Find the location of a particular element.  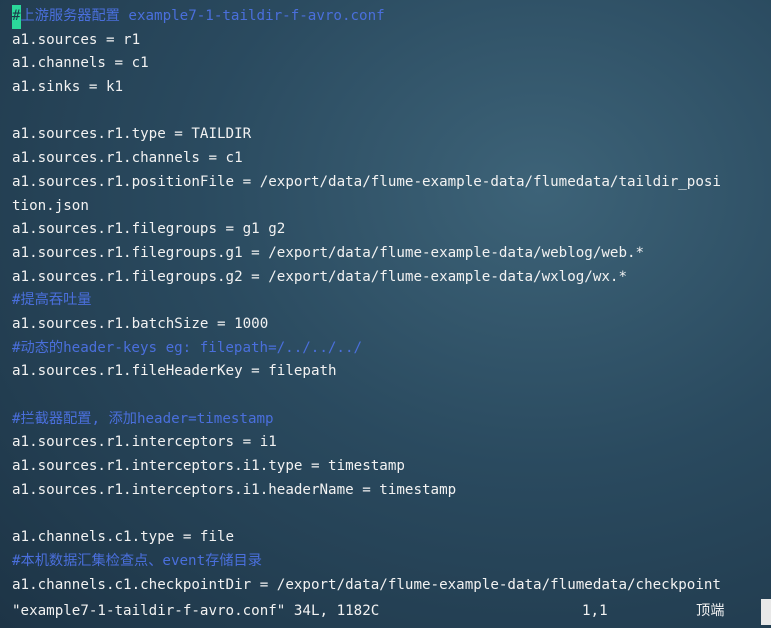

editor-line: a1.sources.r1.channels = c1 is located at coordinates (391, 159).